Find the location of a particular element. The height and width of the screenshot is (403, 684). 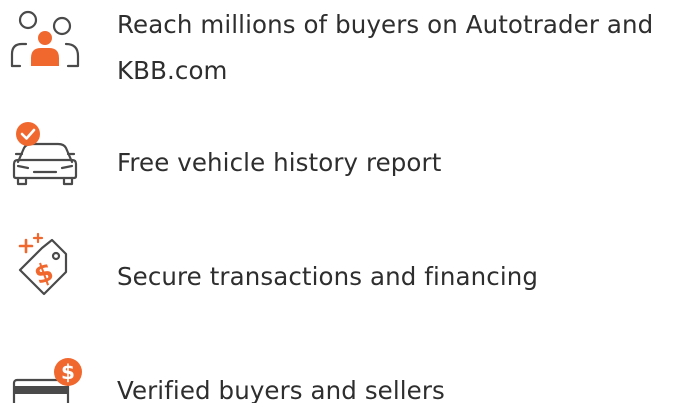

feature-text: Verified buyers and sellers is located at coordinates (281, 385).